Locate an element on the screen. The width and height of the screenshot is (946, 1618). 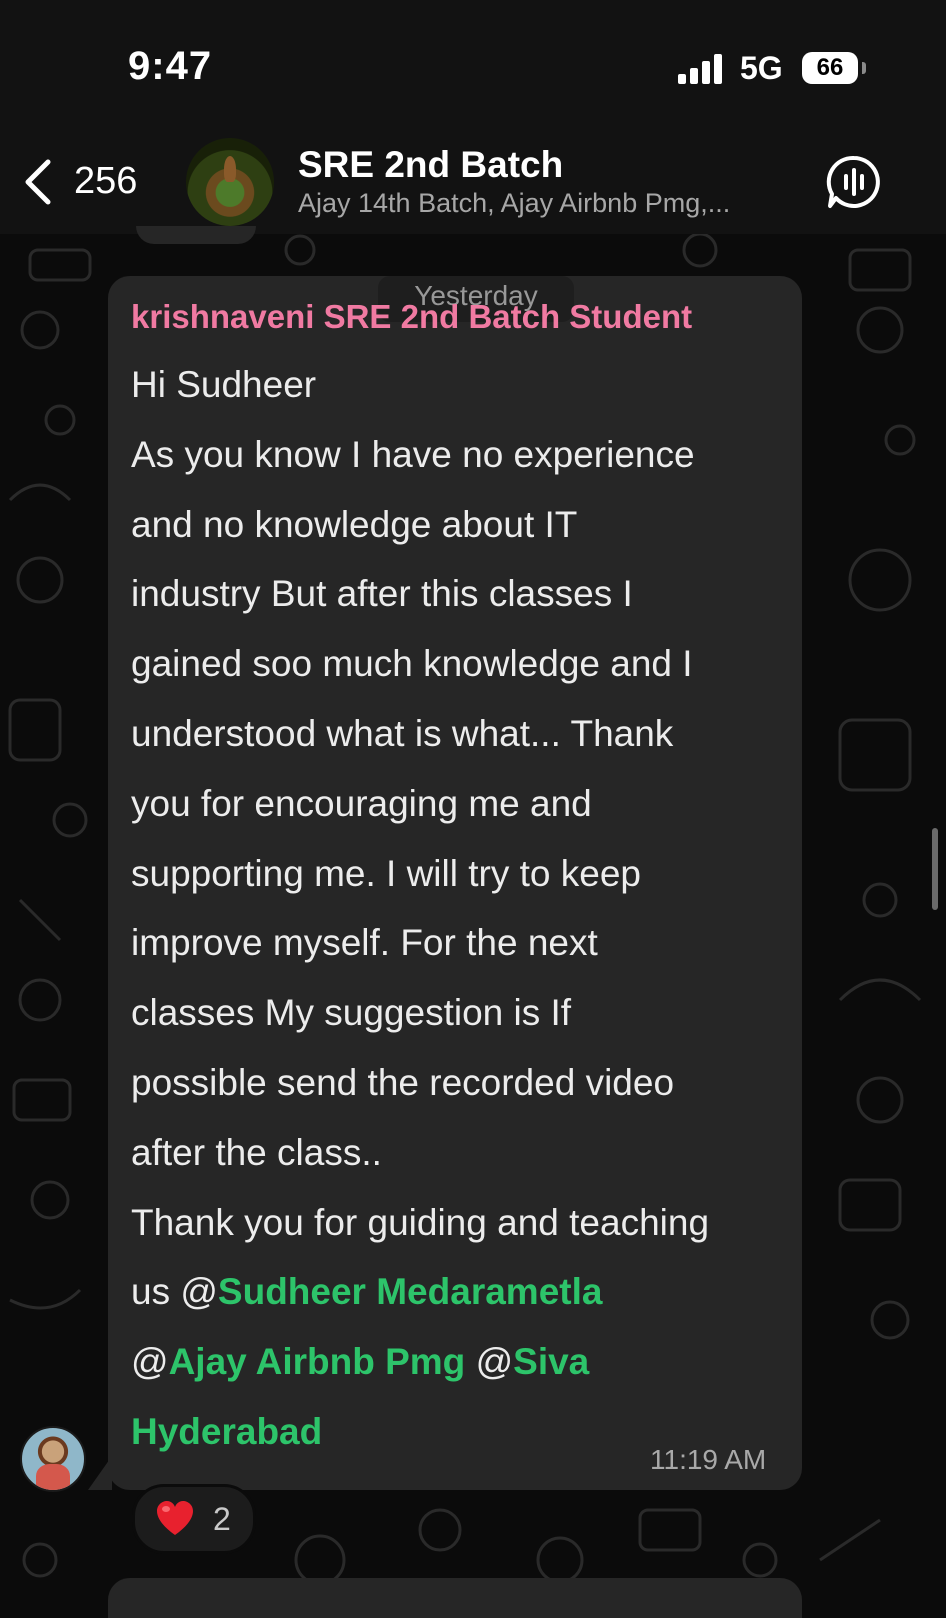
message-line: and no knowledge about IT is located at coordinates (354, 524).